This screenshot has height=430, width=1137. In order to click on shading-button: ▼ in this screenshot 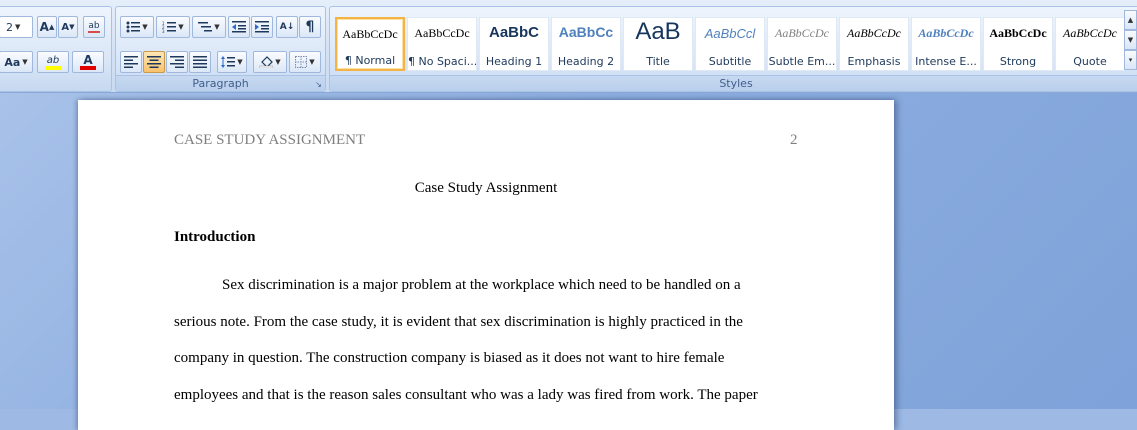, I will do `click(270, 62)`.